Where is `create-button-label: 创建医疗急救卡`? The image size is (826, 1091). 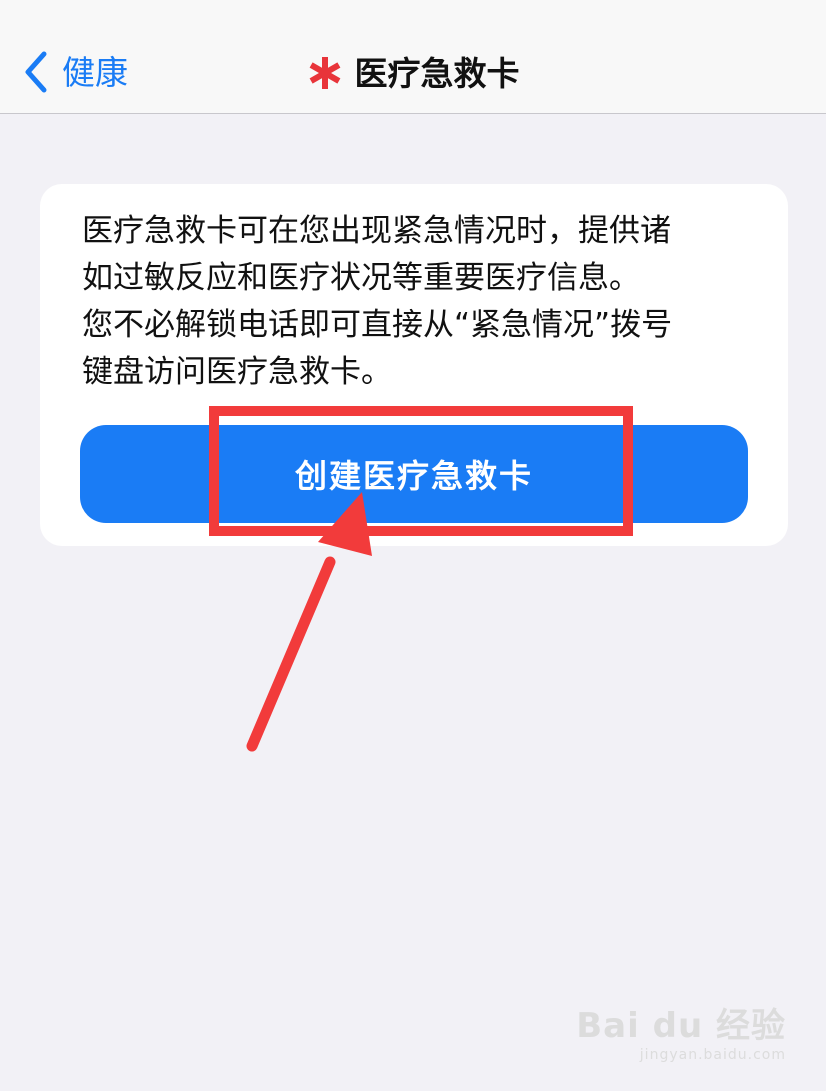 create-button-label: 创建医疗急救卡 is located at coordinates (413, 476).